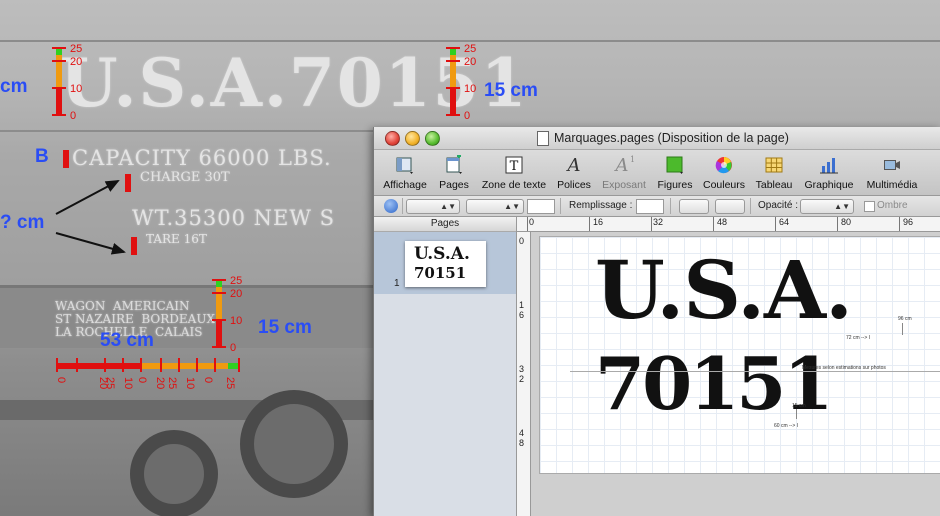 Image resolution: width=940 pixels, height=516 pixels. Describe the element at coordinates (412, 138) in the screenshot. I see `minimize-button` at that location.